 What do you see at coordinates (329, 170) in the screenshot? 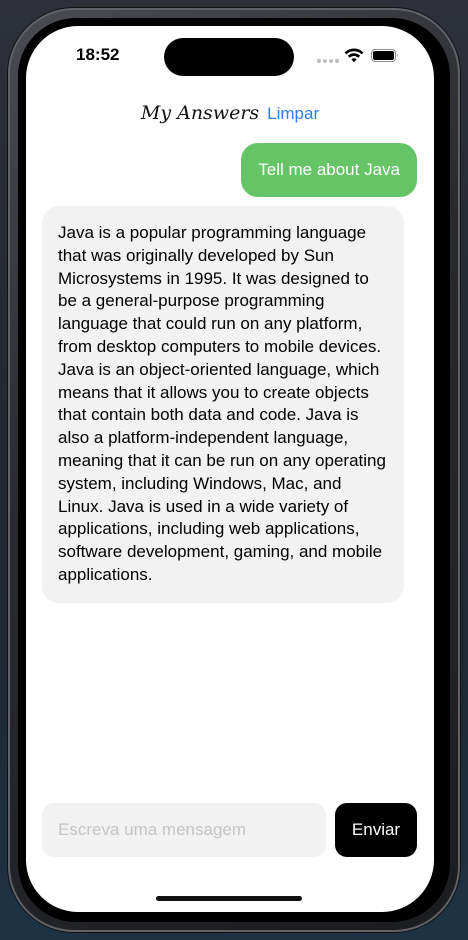
I see `user-message-bubble: Tell me about Java` at bounding box center [329, 170].